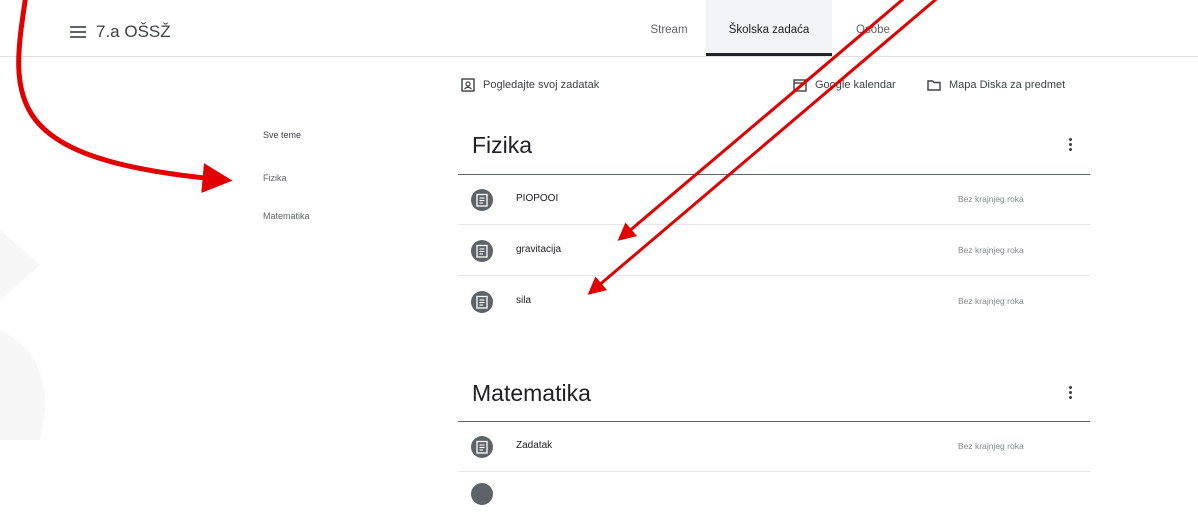 This screenshot has width=1198, height=523. I want to click on sidebar-item-all-topics: Sve teme, so click(282, 135).